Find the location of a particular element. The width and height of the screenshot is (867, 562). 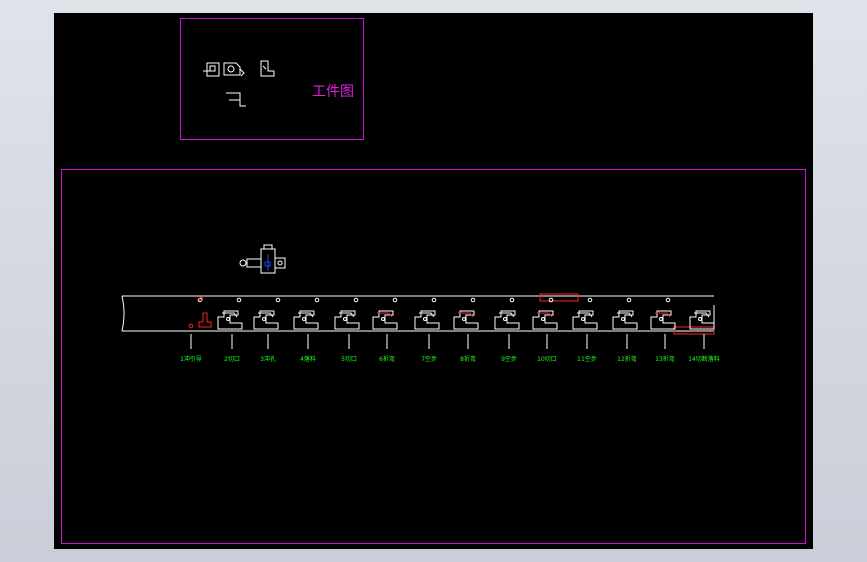

station-4: 4落料 is located at coordinates (306, 336).